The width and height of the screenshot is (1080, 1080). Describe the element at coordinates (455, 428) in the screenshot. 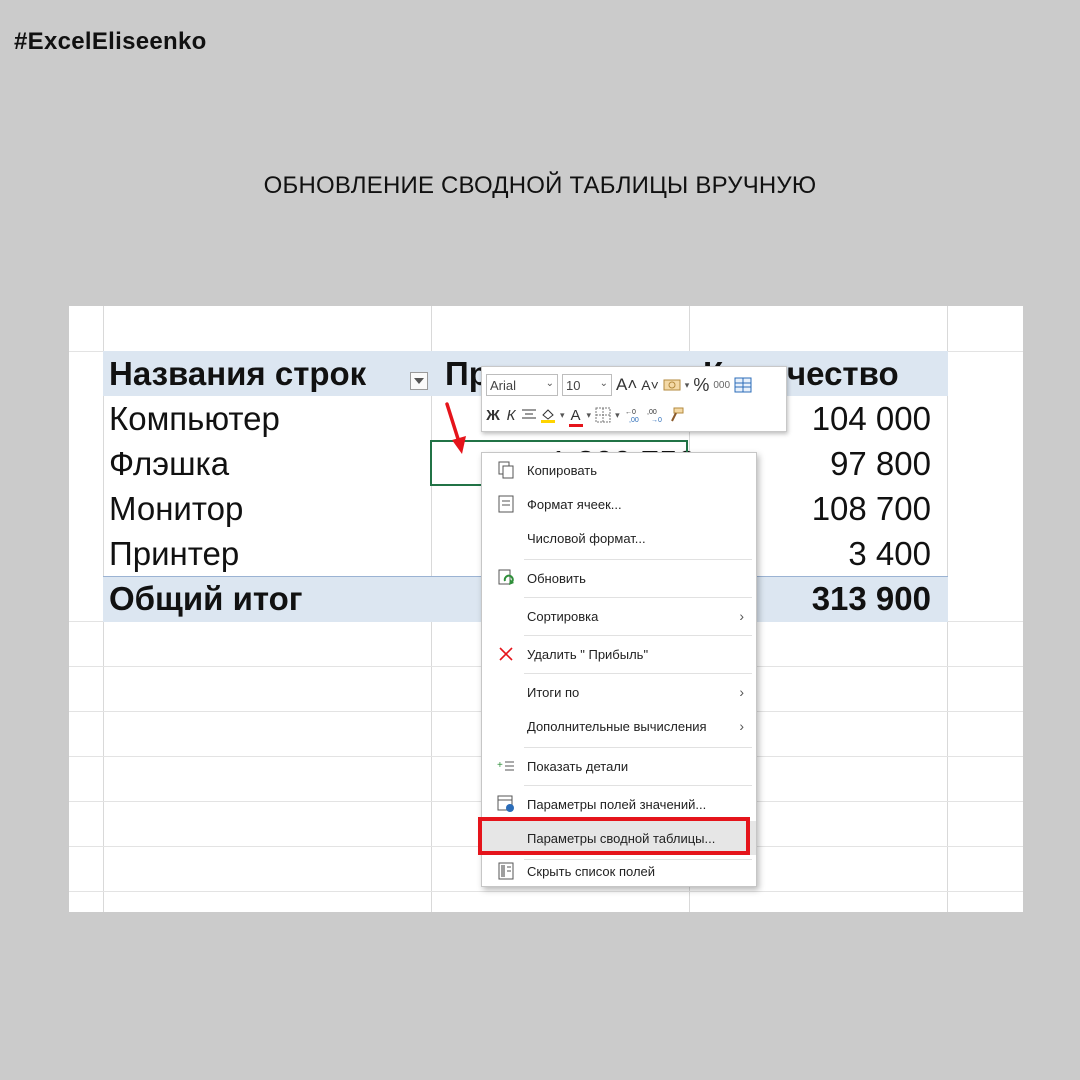

I see `red-arrow-pointer` at that location.